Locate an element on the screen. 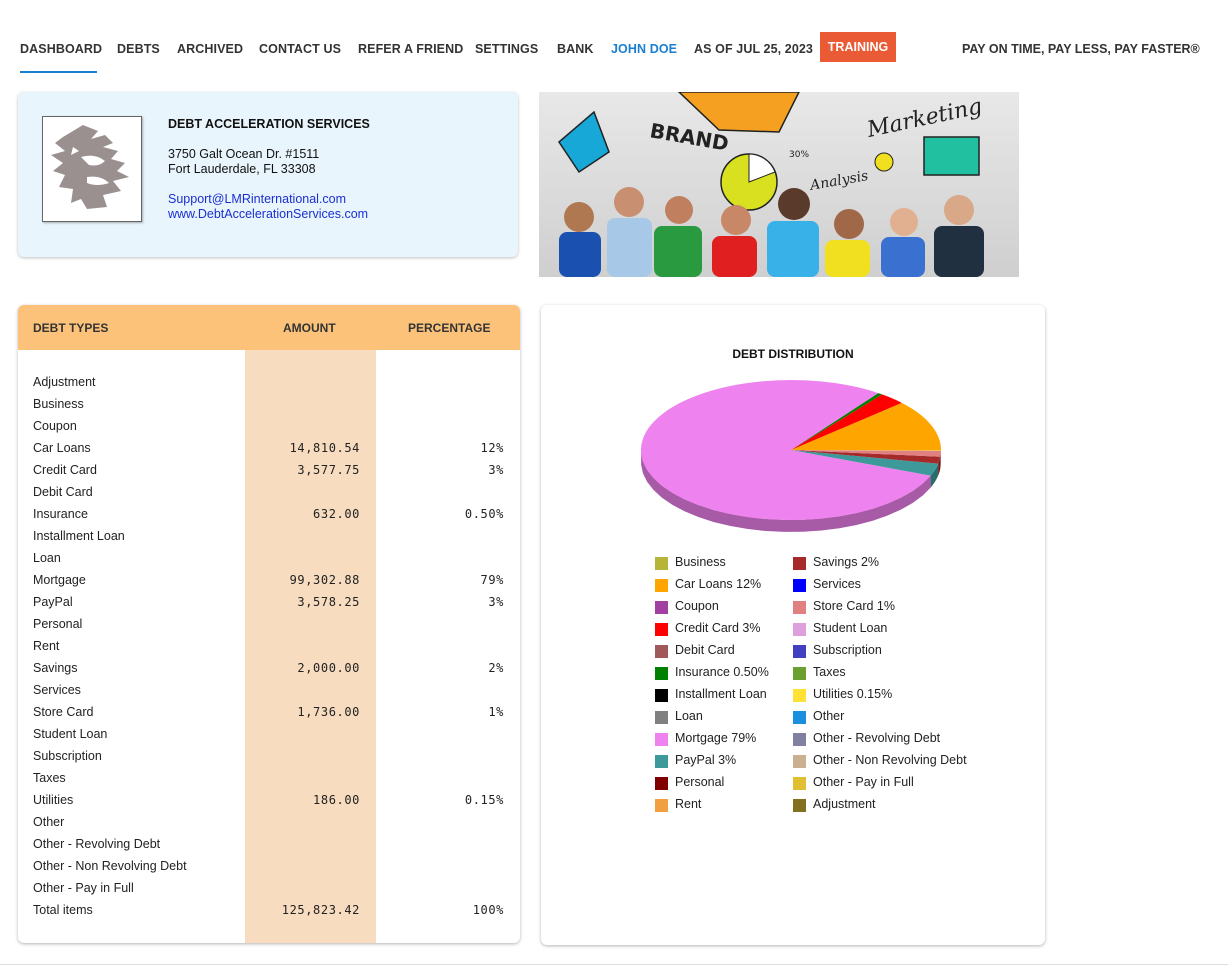 The height and width of the screenshot is (966, 1228). legend-label: Rent is located at coordinates (688, 804).